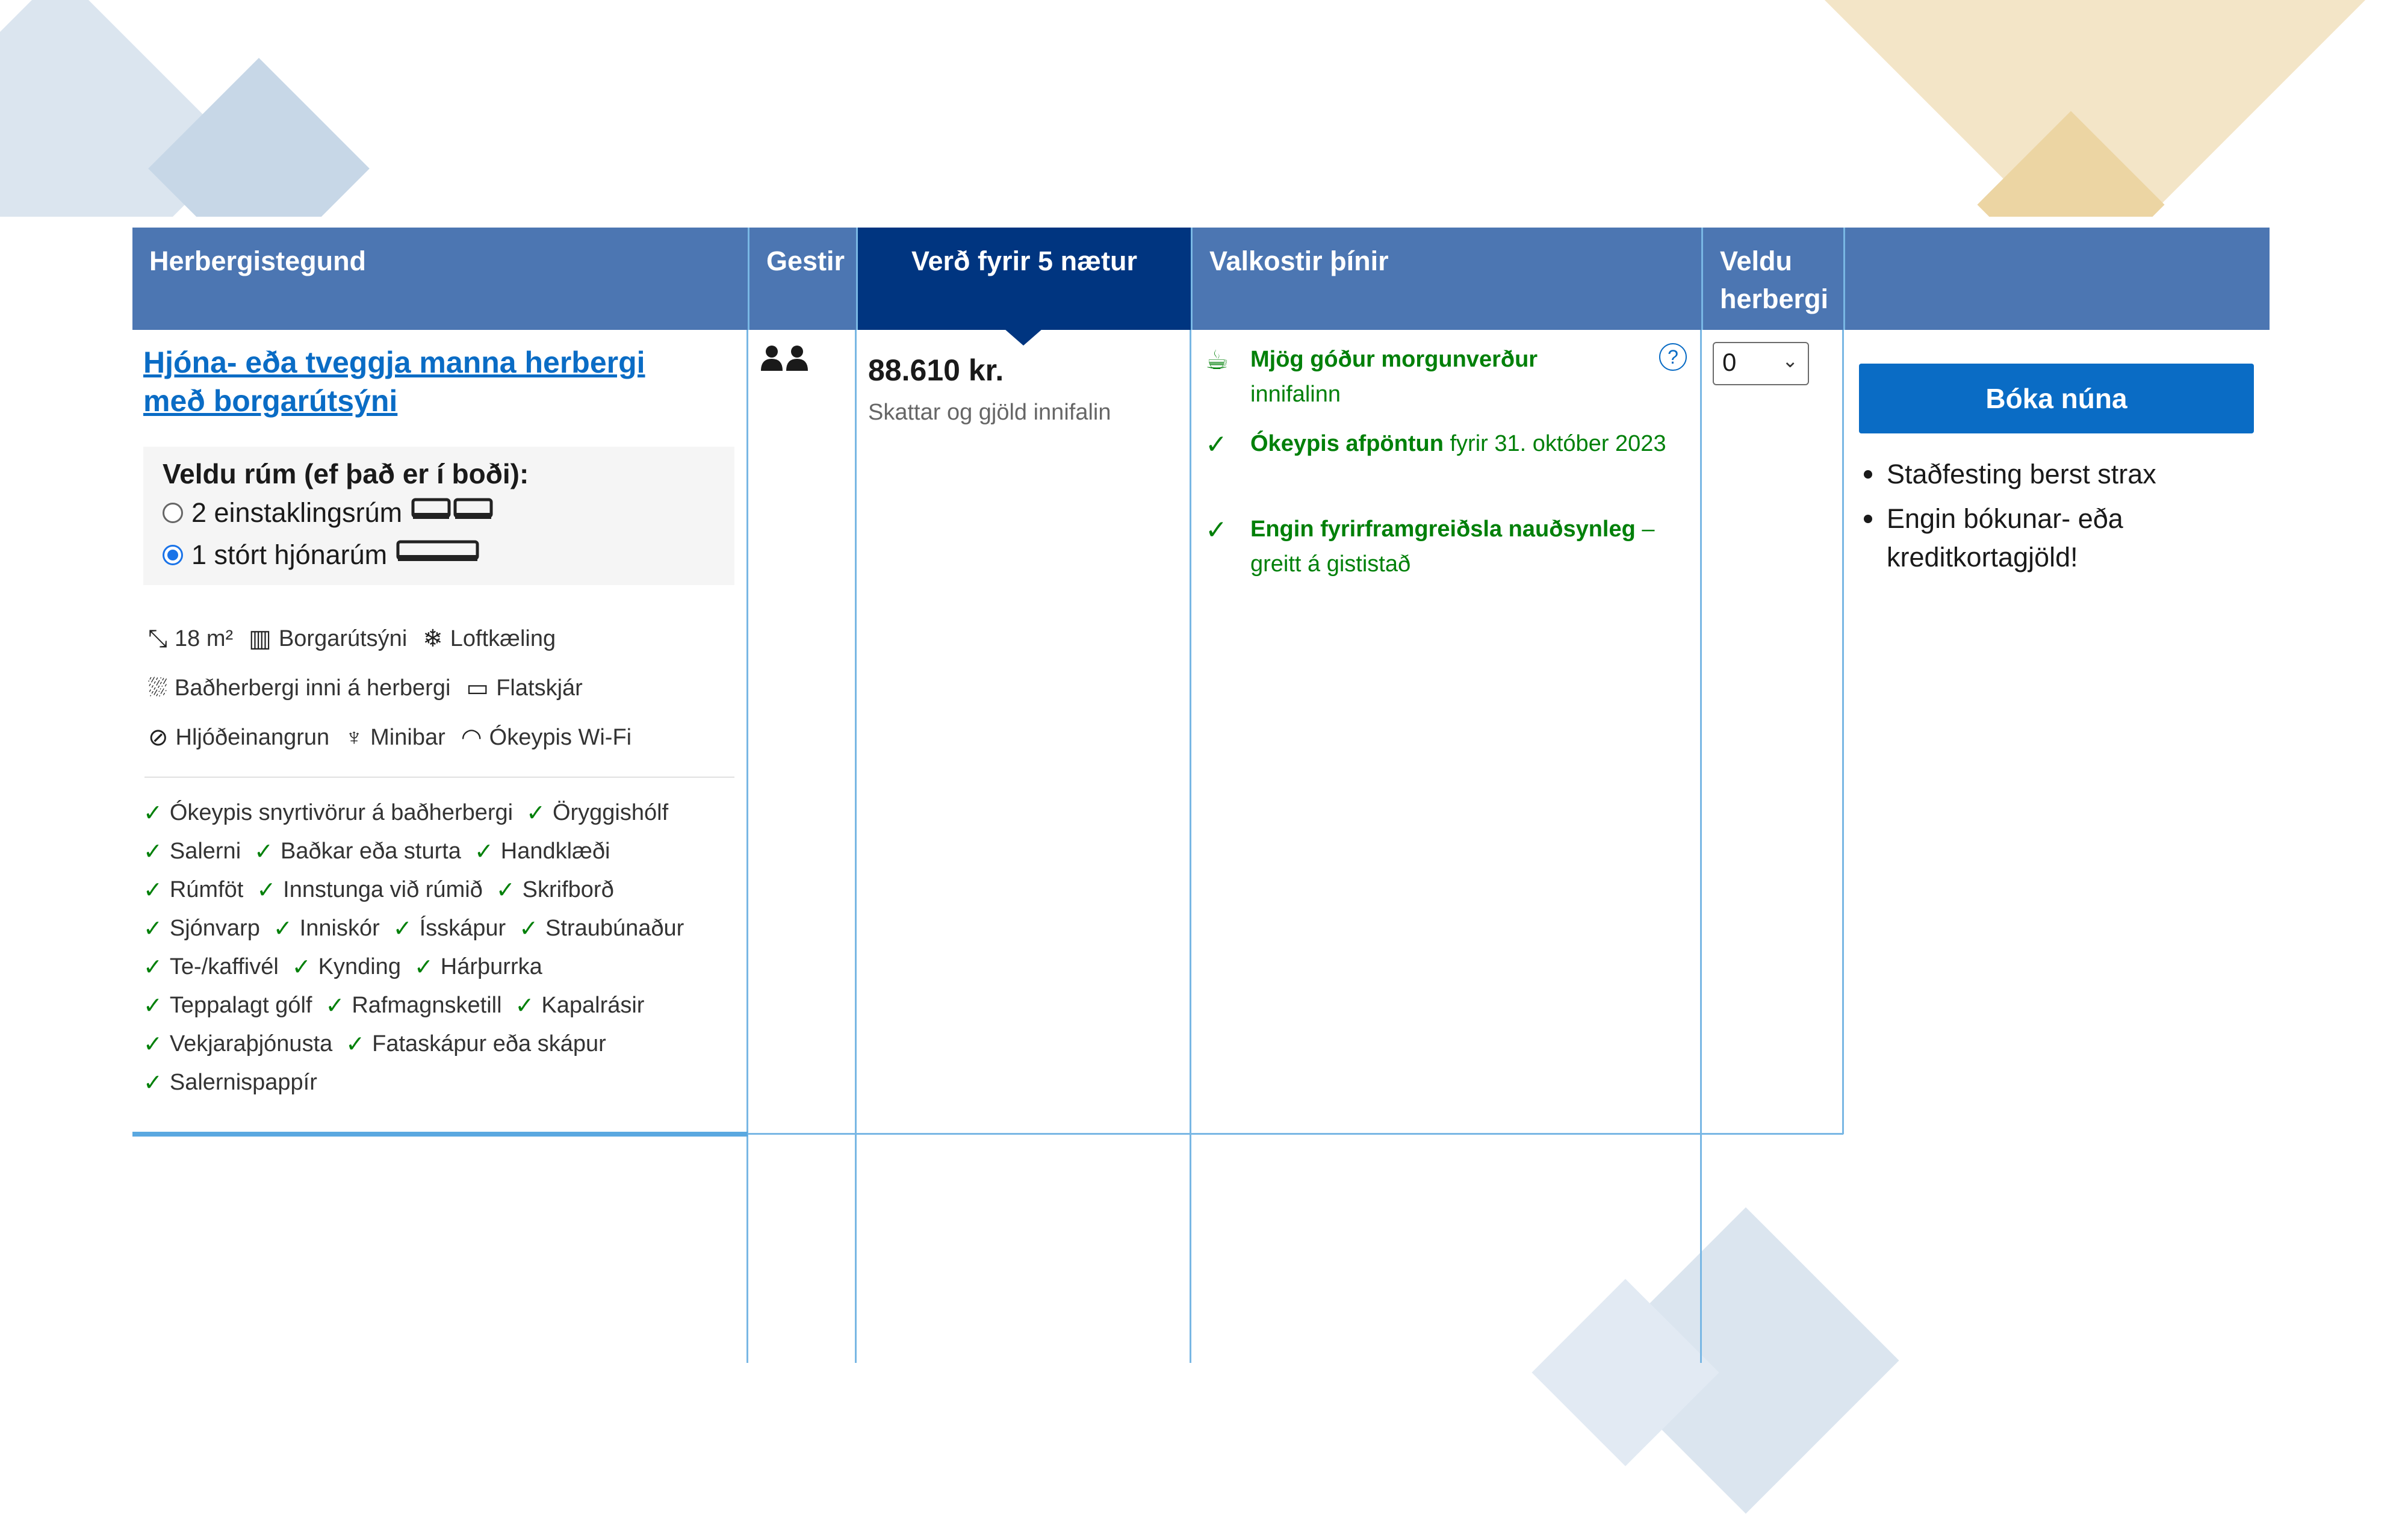  I want to click on divider, so click(439, 777).